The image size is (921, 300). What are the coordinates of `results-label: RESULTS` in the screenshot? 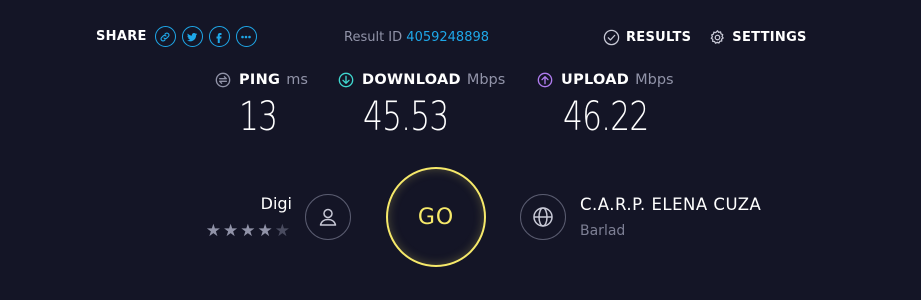 It's located at (659, 37).